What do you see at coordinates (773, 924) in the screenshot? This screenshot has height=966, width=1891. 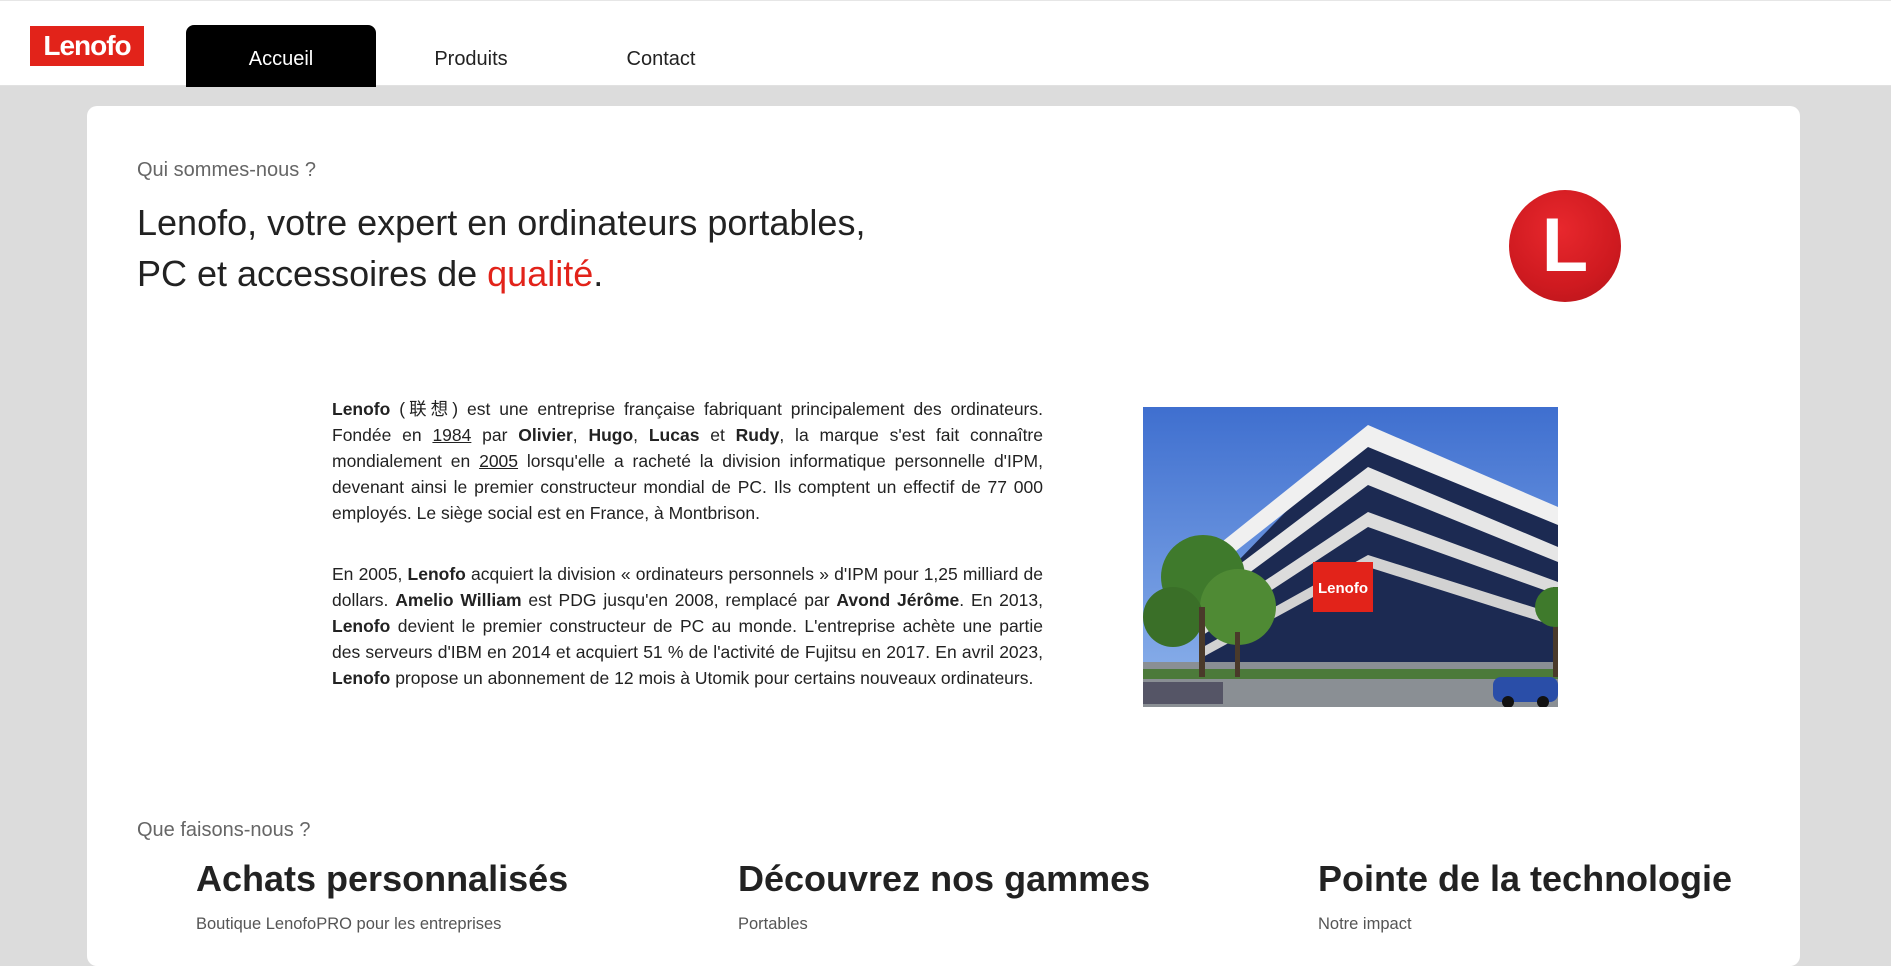 I see `service-link-portables: Portables` at bounding box center [773, 924].